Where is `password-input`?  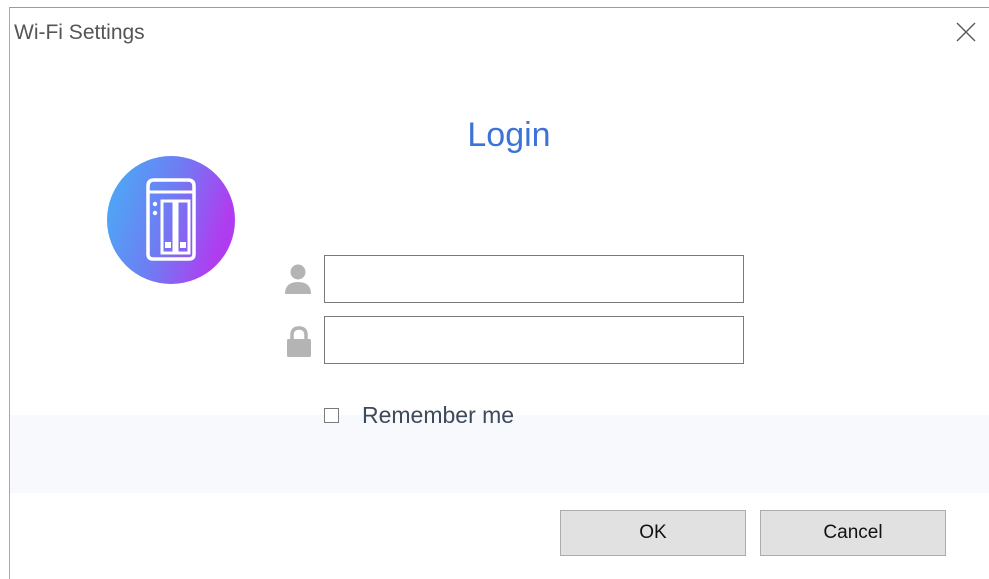 password-input is located at coordinates (534, 340).